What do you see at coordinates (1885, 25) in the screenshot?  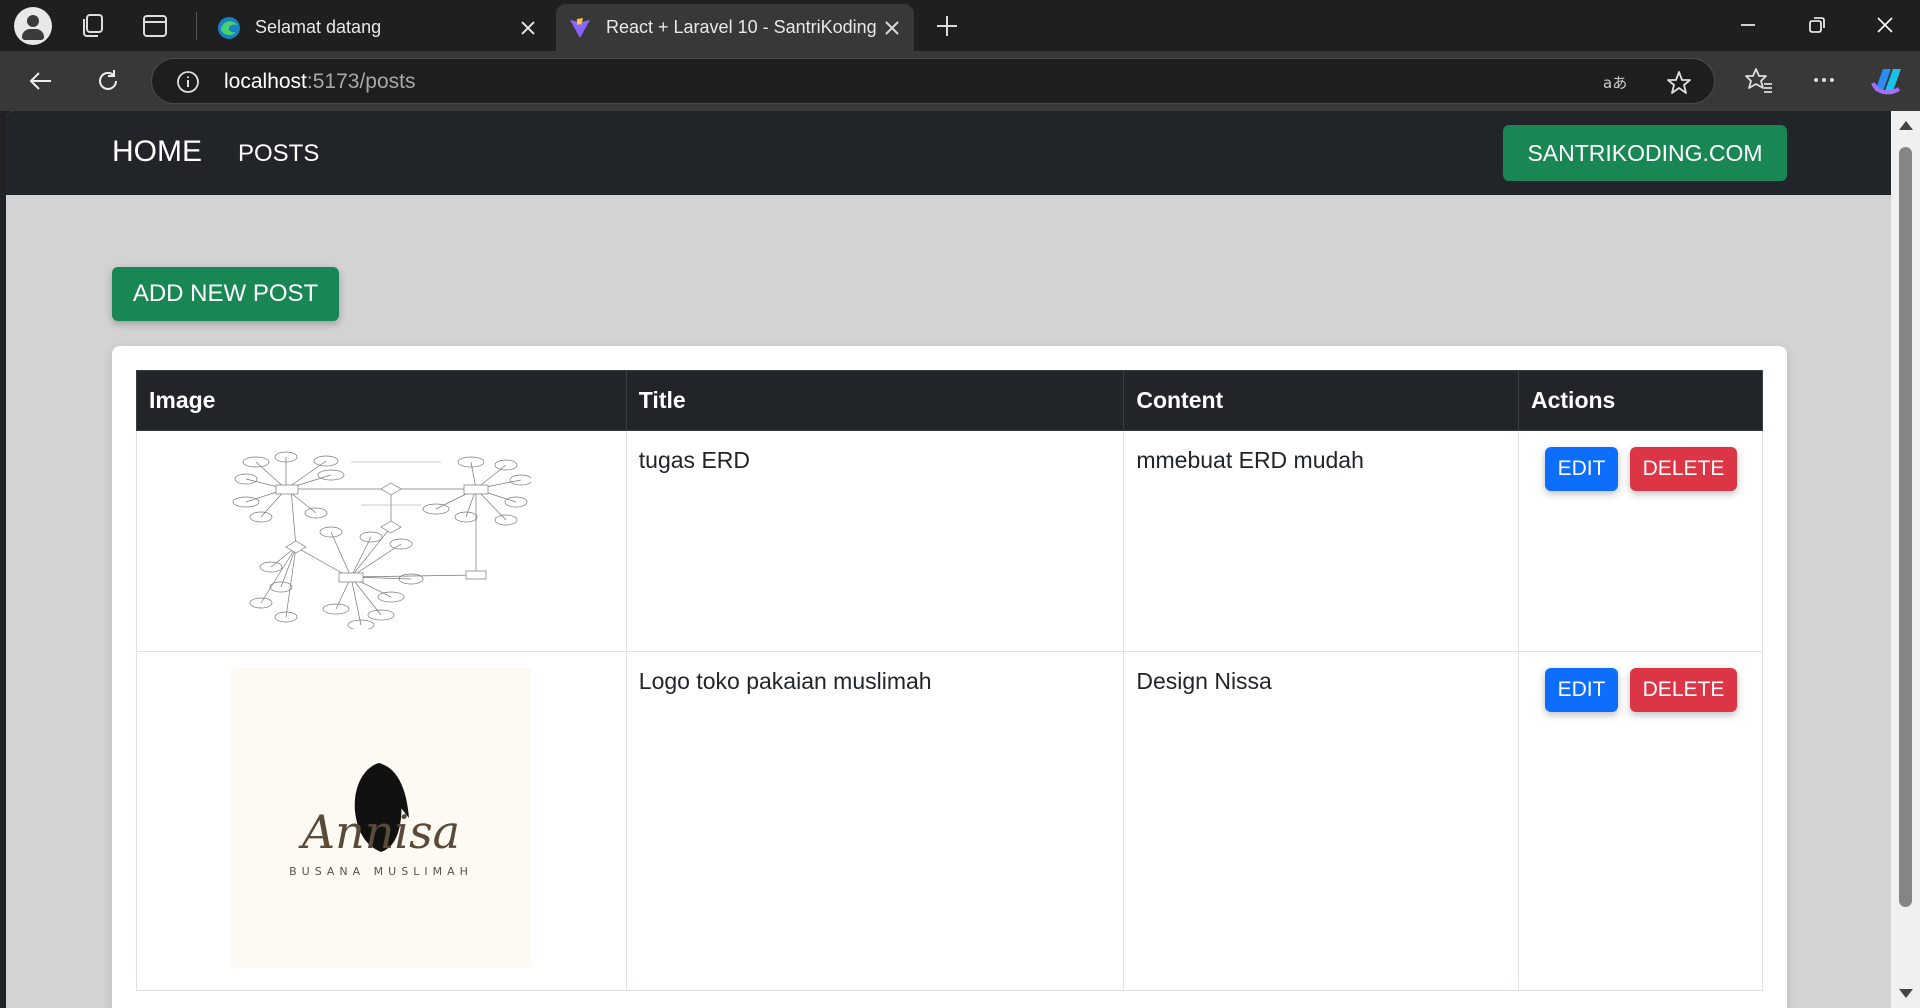 I see `window-close-icon` at bounding box center [1885, 25].